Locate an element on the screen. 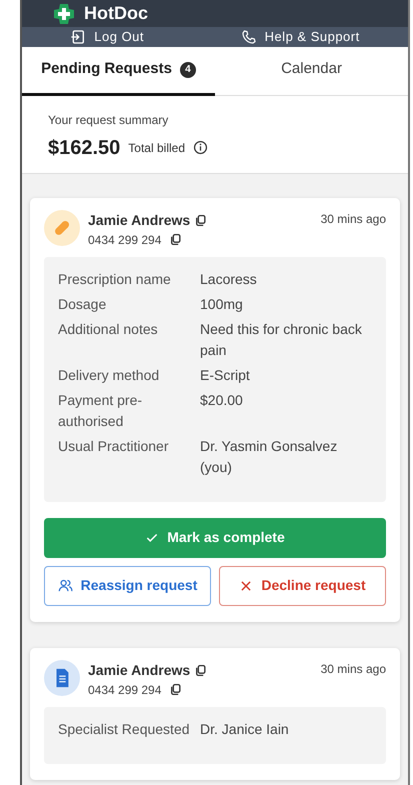  detail-label: Usual Practitioner is located at coordinates (114, 446).